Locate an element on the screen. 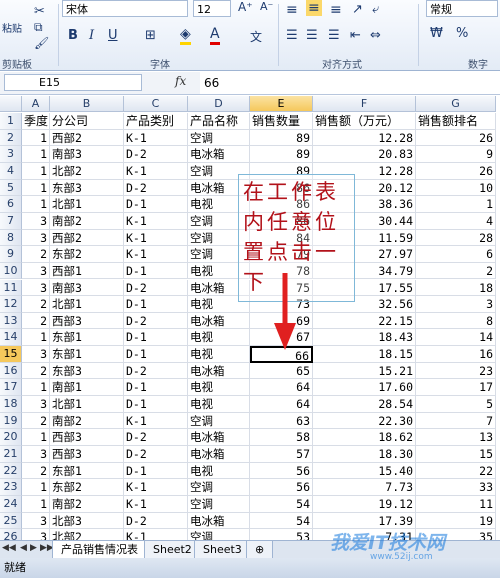 This screenshot has height=578, width=500. table-cell: 28.54 is located at coordinates (364, 404).